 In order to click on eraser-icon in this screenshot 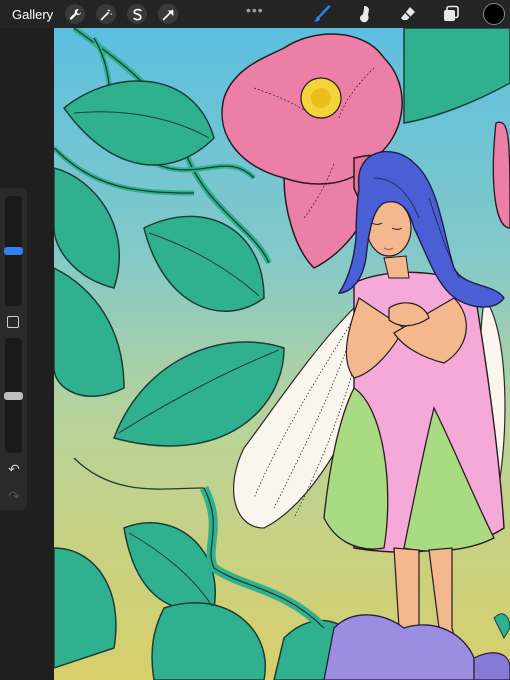, I will do `click(408, 13)`.